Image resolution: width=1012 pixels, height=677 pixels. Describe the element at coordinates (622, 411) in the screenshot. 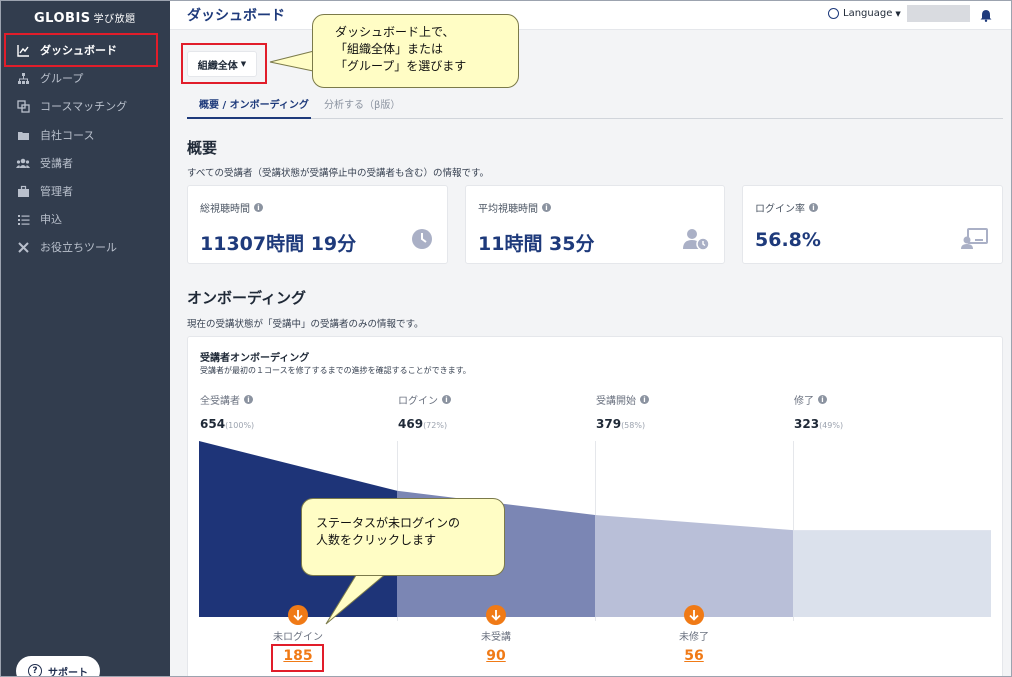

I see `stage-started: 受講開始 i 379(58%)` at that location.